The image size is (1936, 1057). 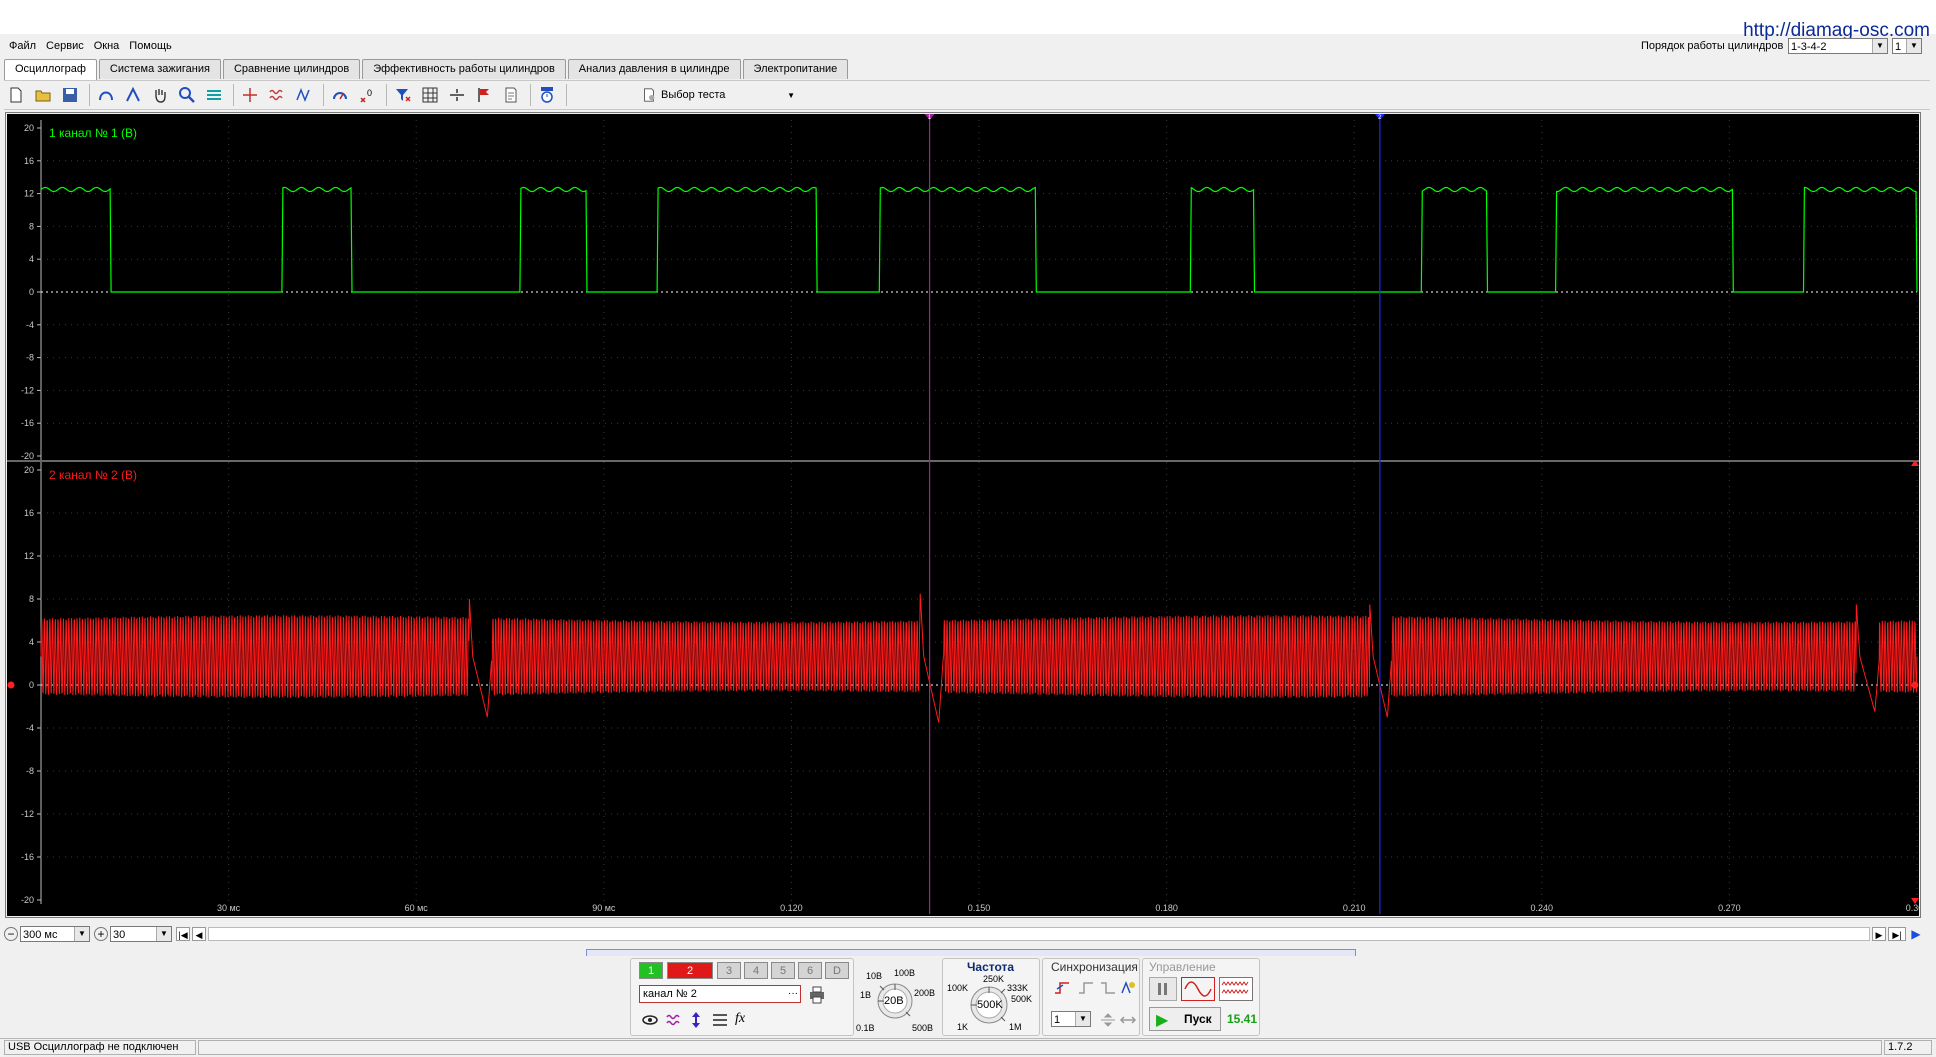 I want to click on function-icon: fx, so click(x=740, y=1019).